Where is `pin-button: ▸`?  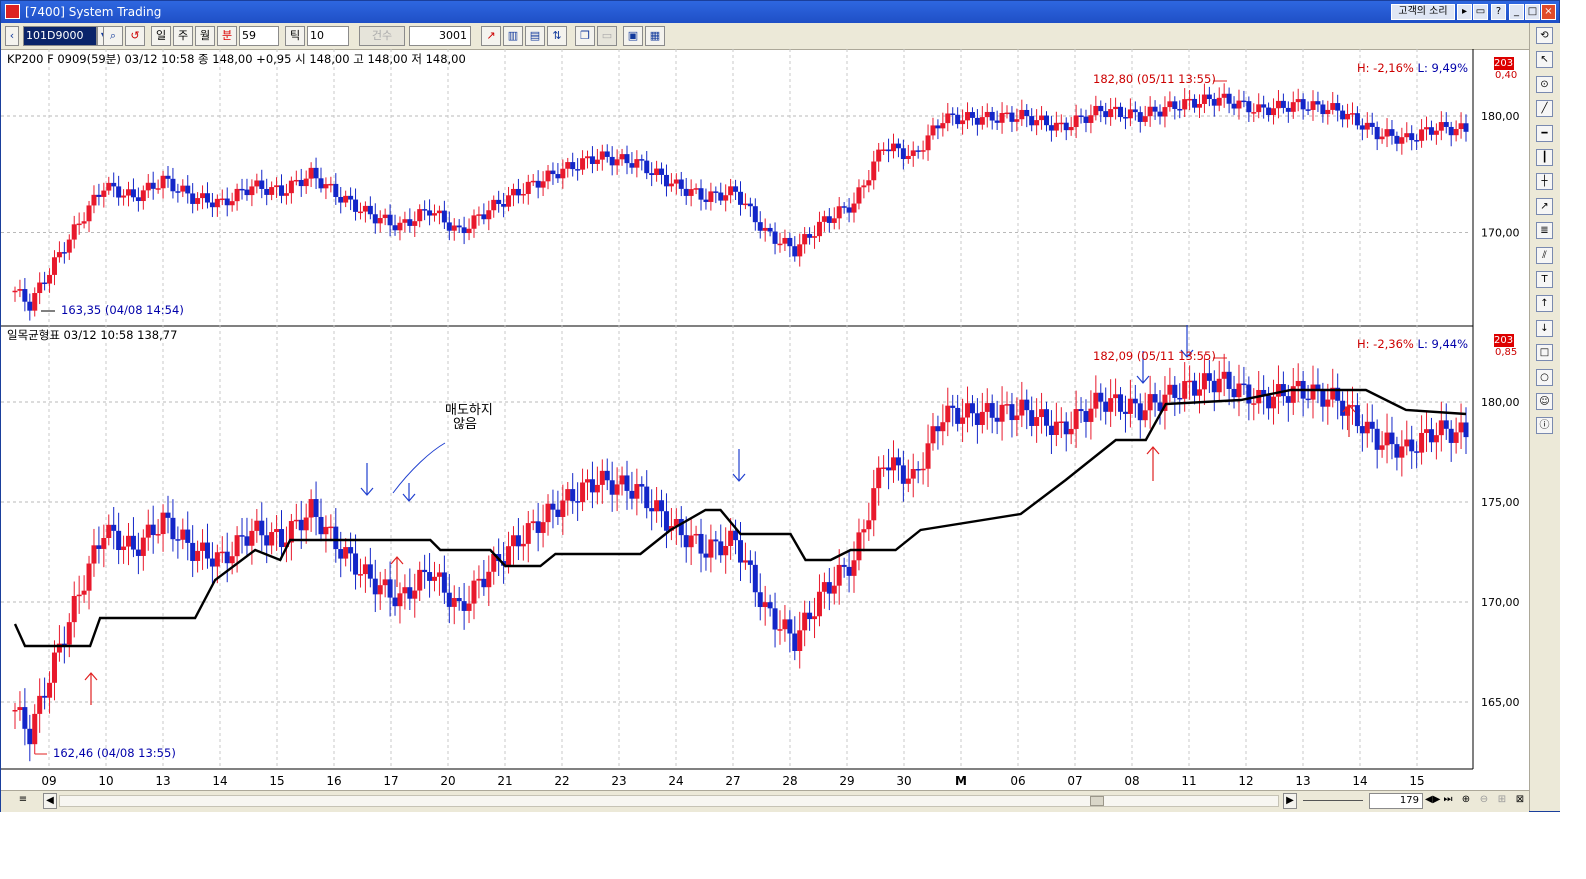 pin-button: ▸ is located at coordinates (1464, 12).